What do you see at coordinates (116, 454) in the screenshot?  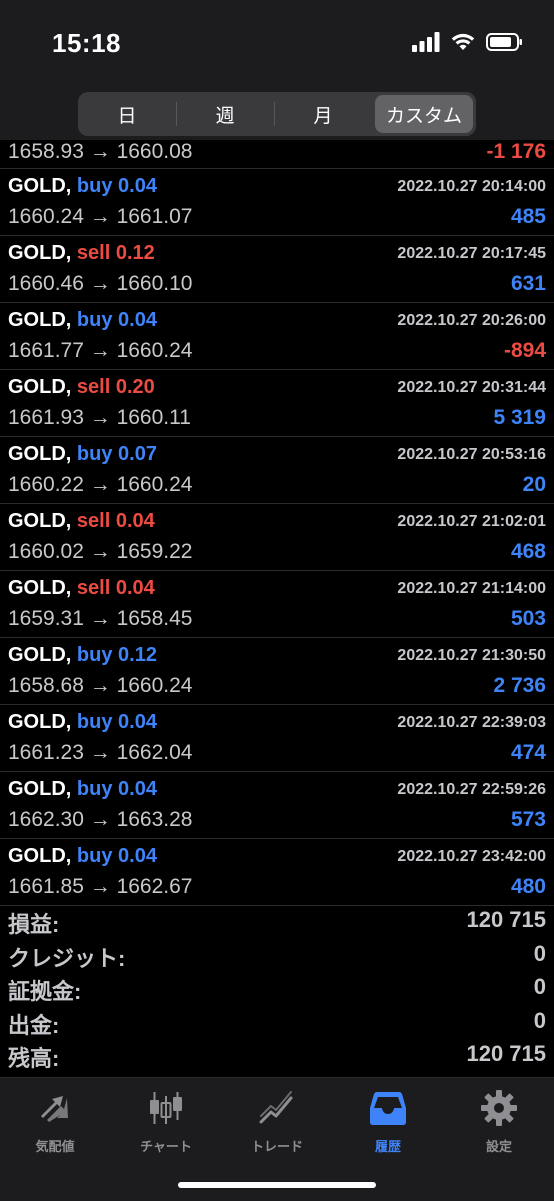 I see `trade-side-volume: buy 0.07` at bounding box center [116, 454].